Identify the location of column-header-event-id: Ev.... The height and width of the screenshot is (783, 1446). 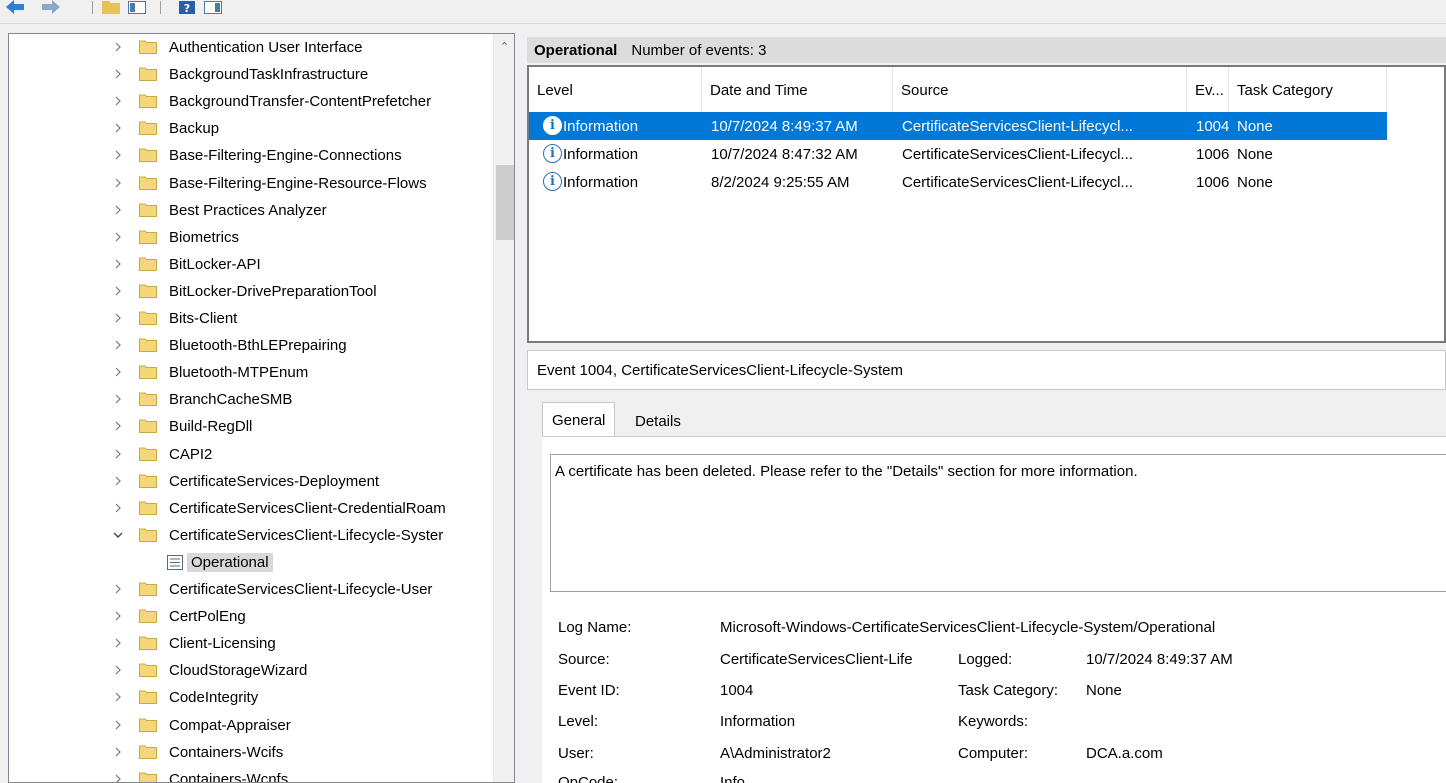
(1208, 90).